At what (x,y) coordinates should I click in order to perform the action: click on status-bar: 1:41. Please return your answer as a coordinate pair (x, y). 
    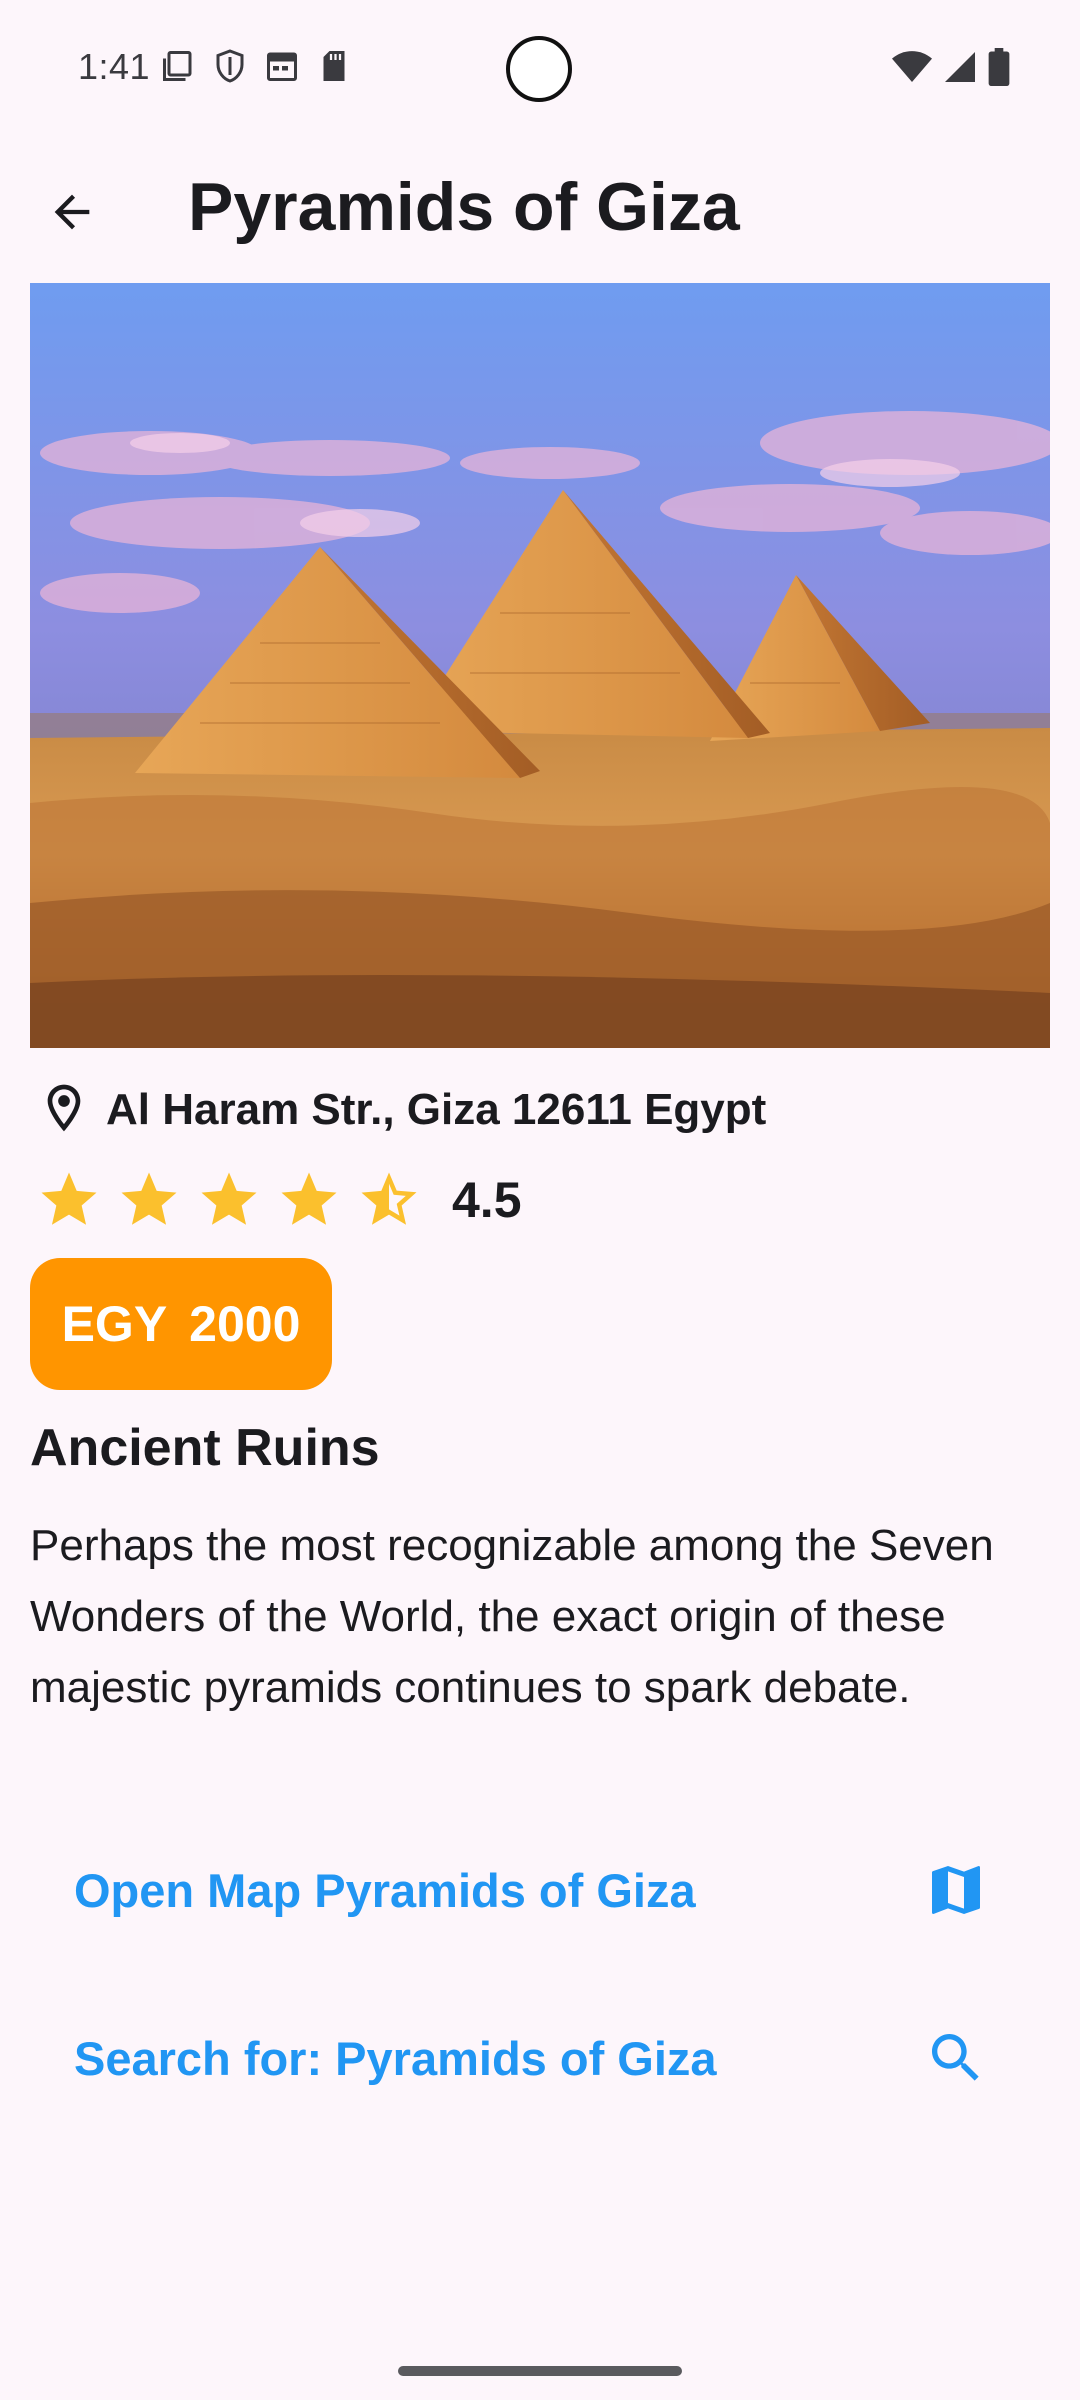
    Looking at the image, I should click on (540, 65).